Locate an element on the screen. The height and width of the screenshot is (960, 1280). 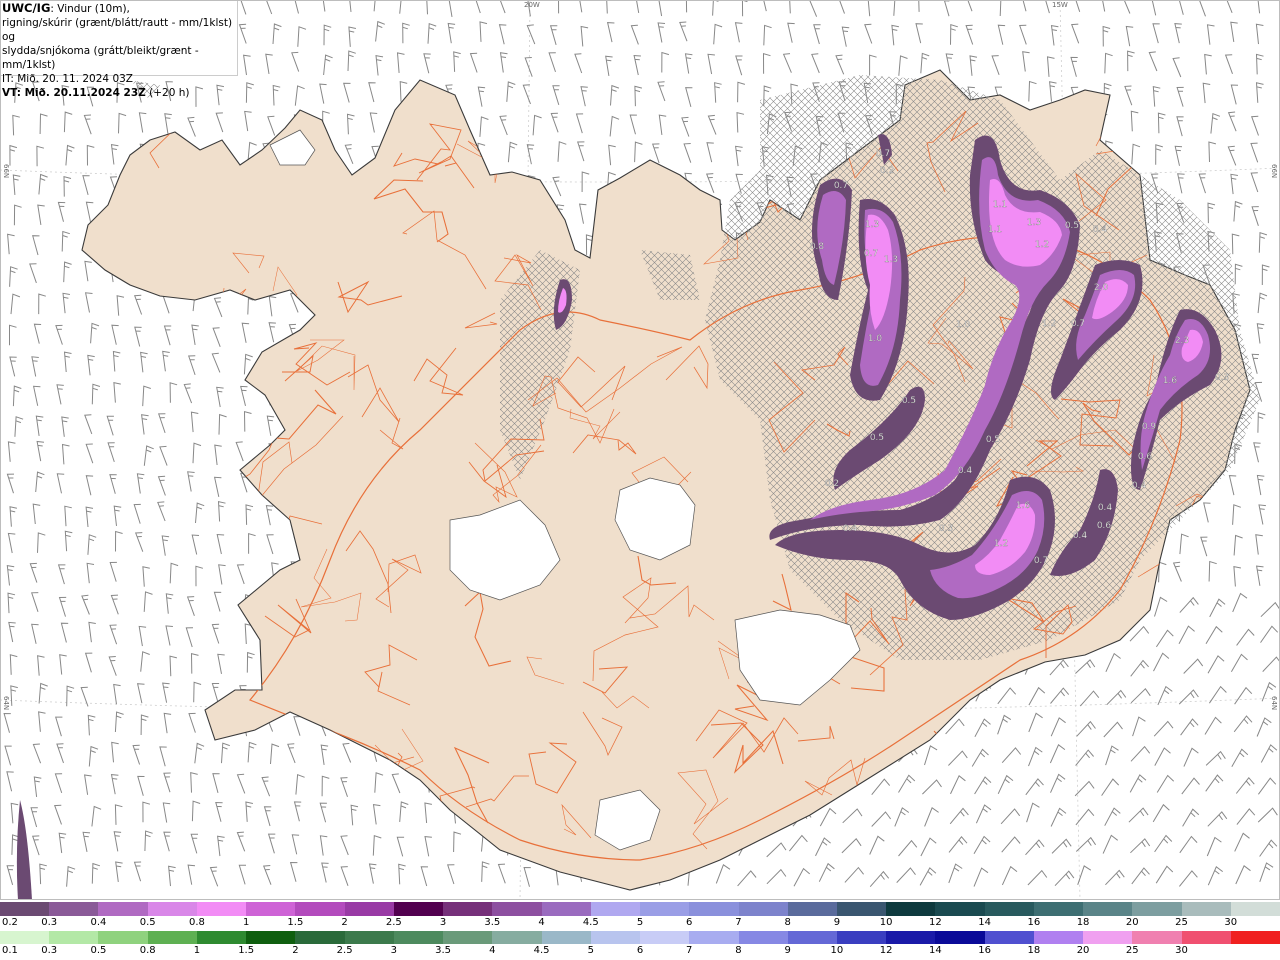
legend-label: 7 is located at coordinates (689, 950).